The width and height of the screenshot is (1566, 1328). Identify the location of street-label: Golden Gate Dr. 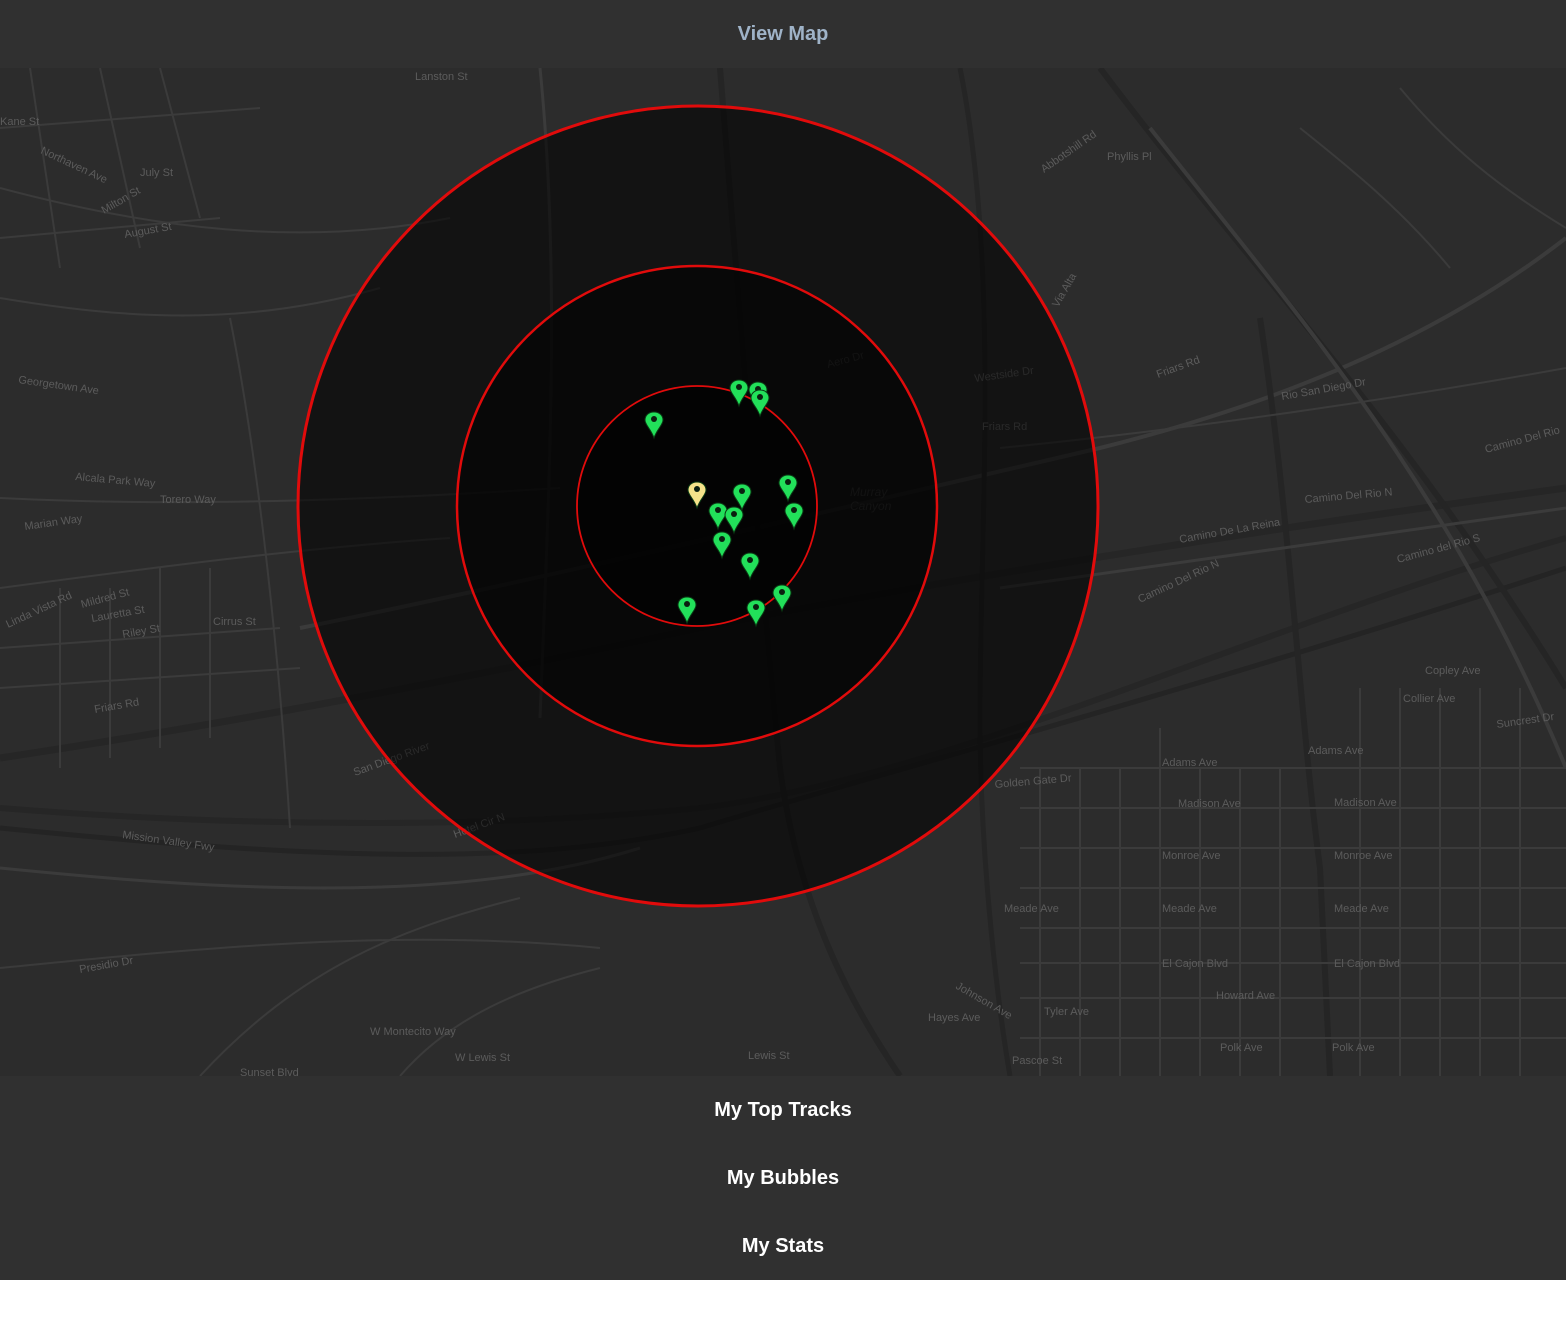
(1033, 781).